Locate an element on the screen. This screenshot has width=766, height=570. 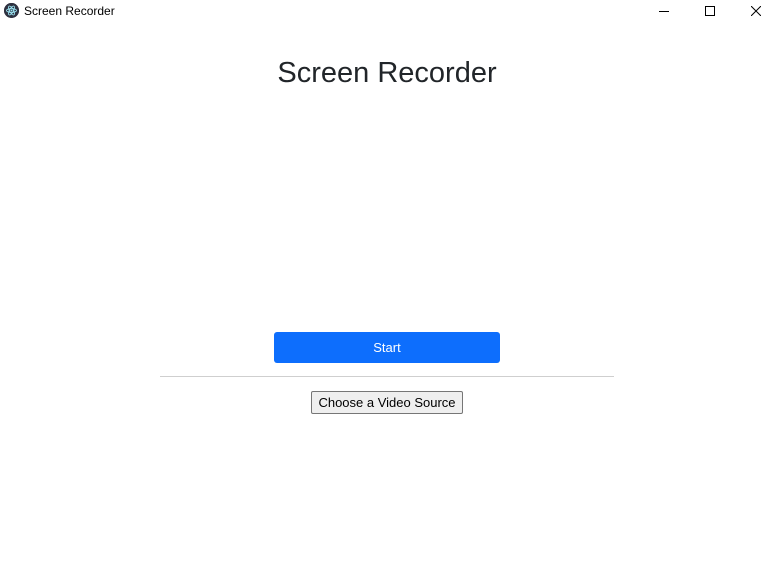
choose-video-source-button: Choose a Video Source is located at coordinates (387, 402).